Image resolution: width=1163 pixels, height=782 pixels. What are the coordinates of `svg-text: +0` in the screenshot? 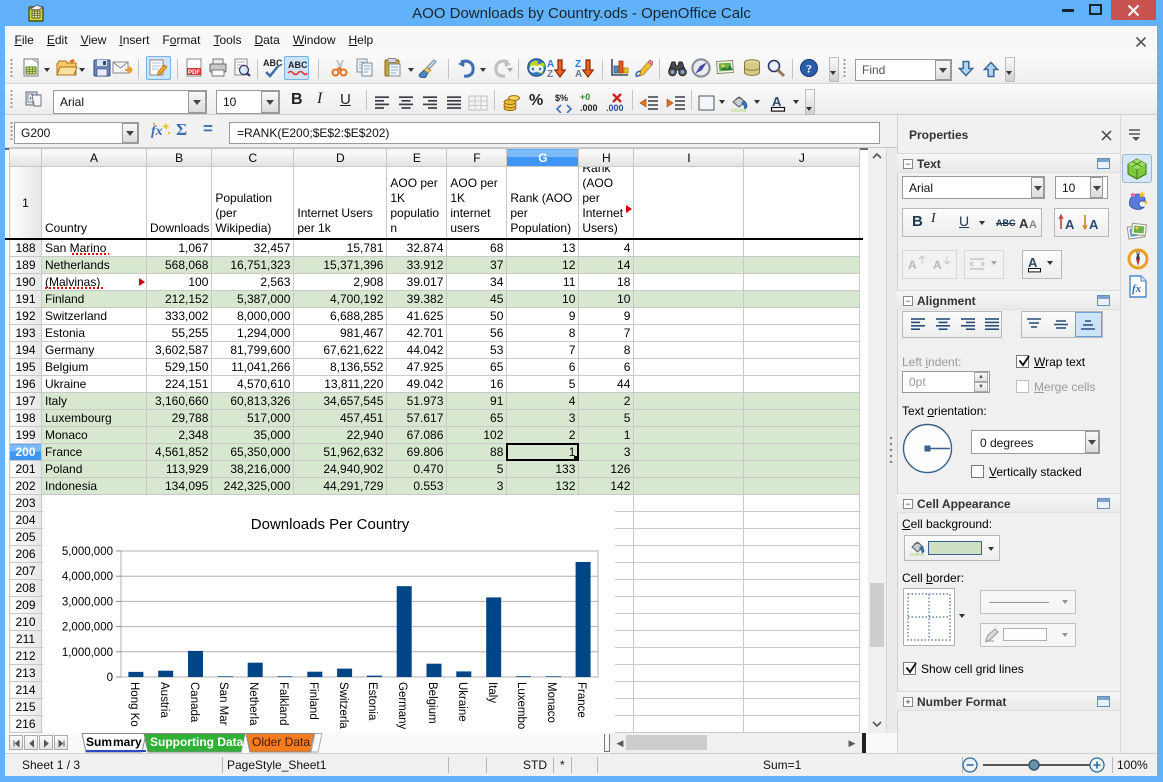 It's located at (585, 97).